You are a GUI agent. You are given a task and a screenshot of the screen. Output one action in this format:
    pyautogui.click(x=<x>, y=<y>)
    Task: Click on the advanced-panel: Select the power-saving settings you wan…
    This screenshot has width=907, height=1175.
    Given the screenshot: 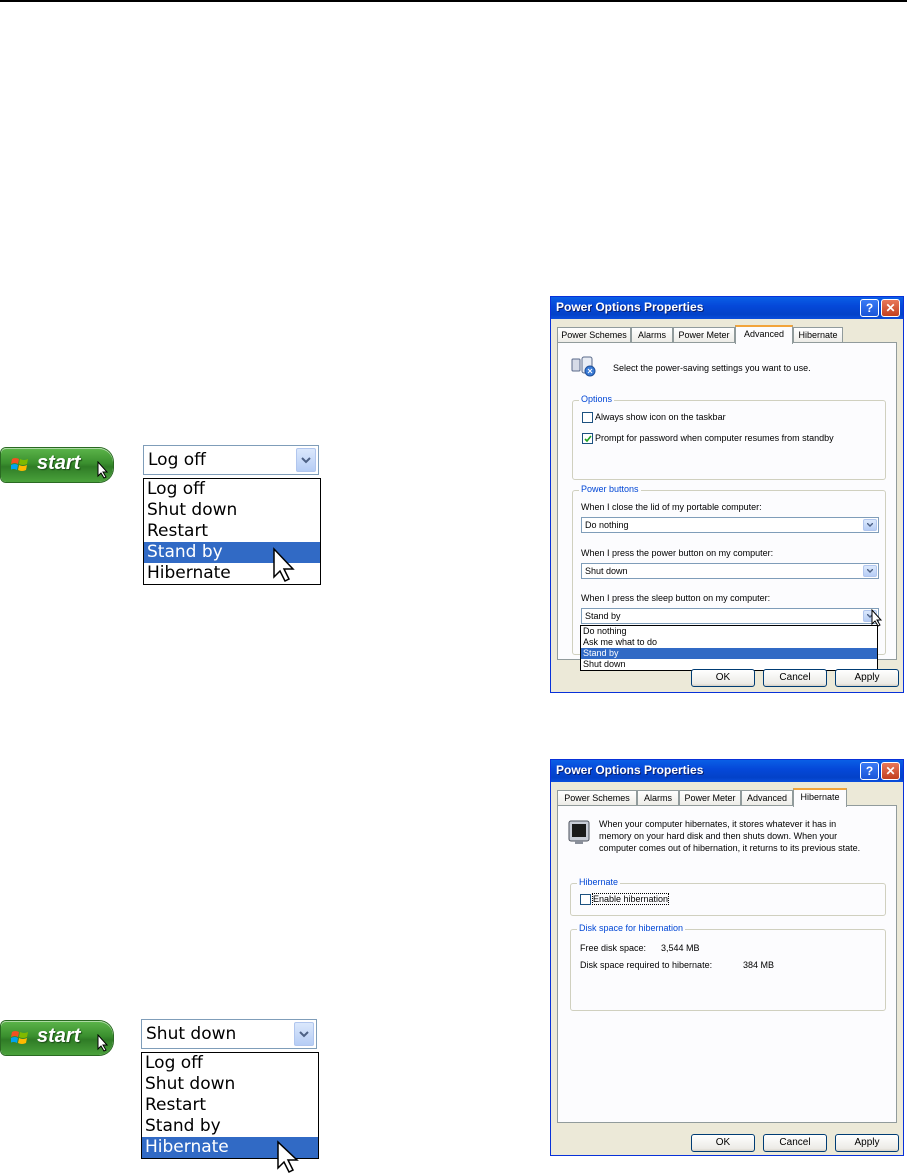 What is the action you would take?
    pyautogui.click(x=727, y=501)
    